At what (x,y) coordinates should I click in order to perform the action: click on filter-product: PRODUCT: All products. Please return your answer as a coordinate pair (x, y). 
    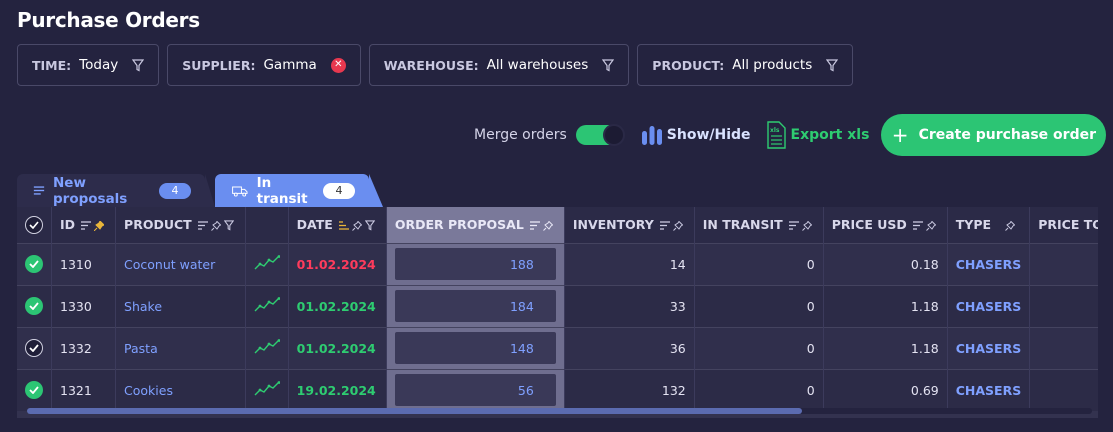
    Looking at the image, I should click on (745, 65).